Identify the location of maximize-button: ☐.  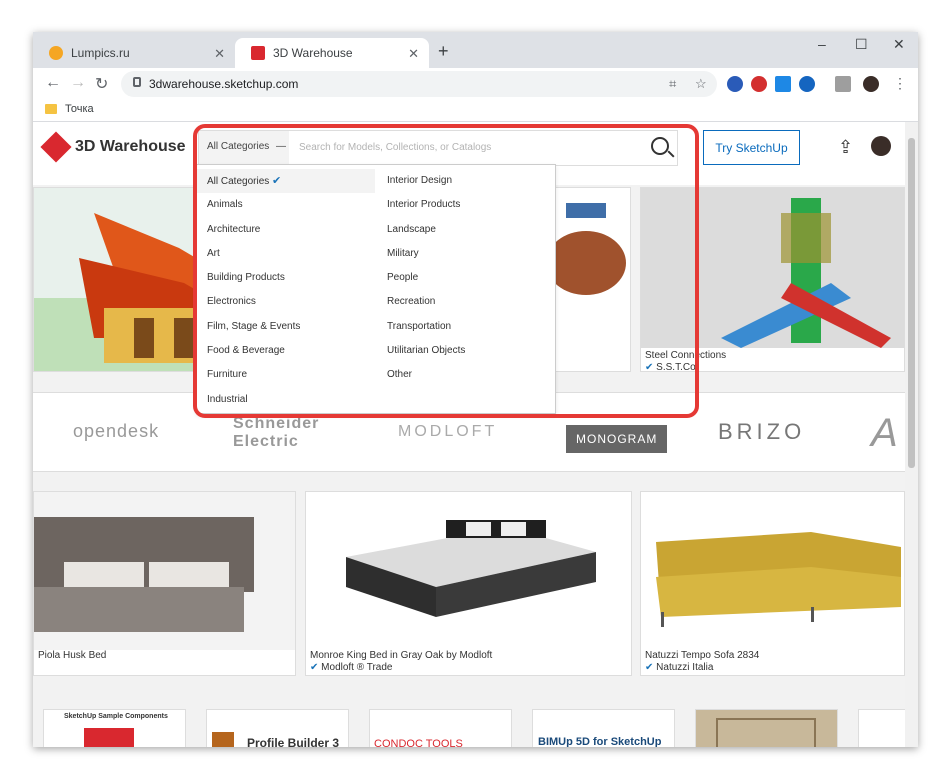
(861, 44).